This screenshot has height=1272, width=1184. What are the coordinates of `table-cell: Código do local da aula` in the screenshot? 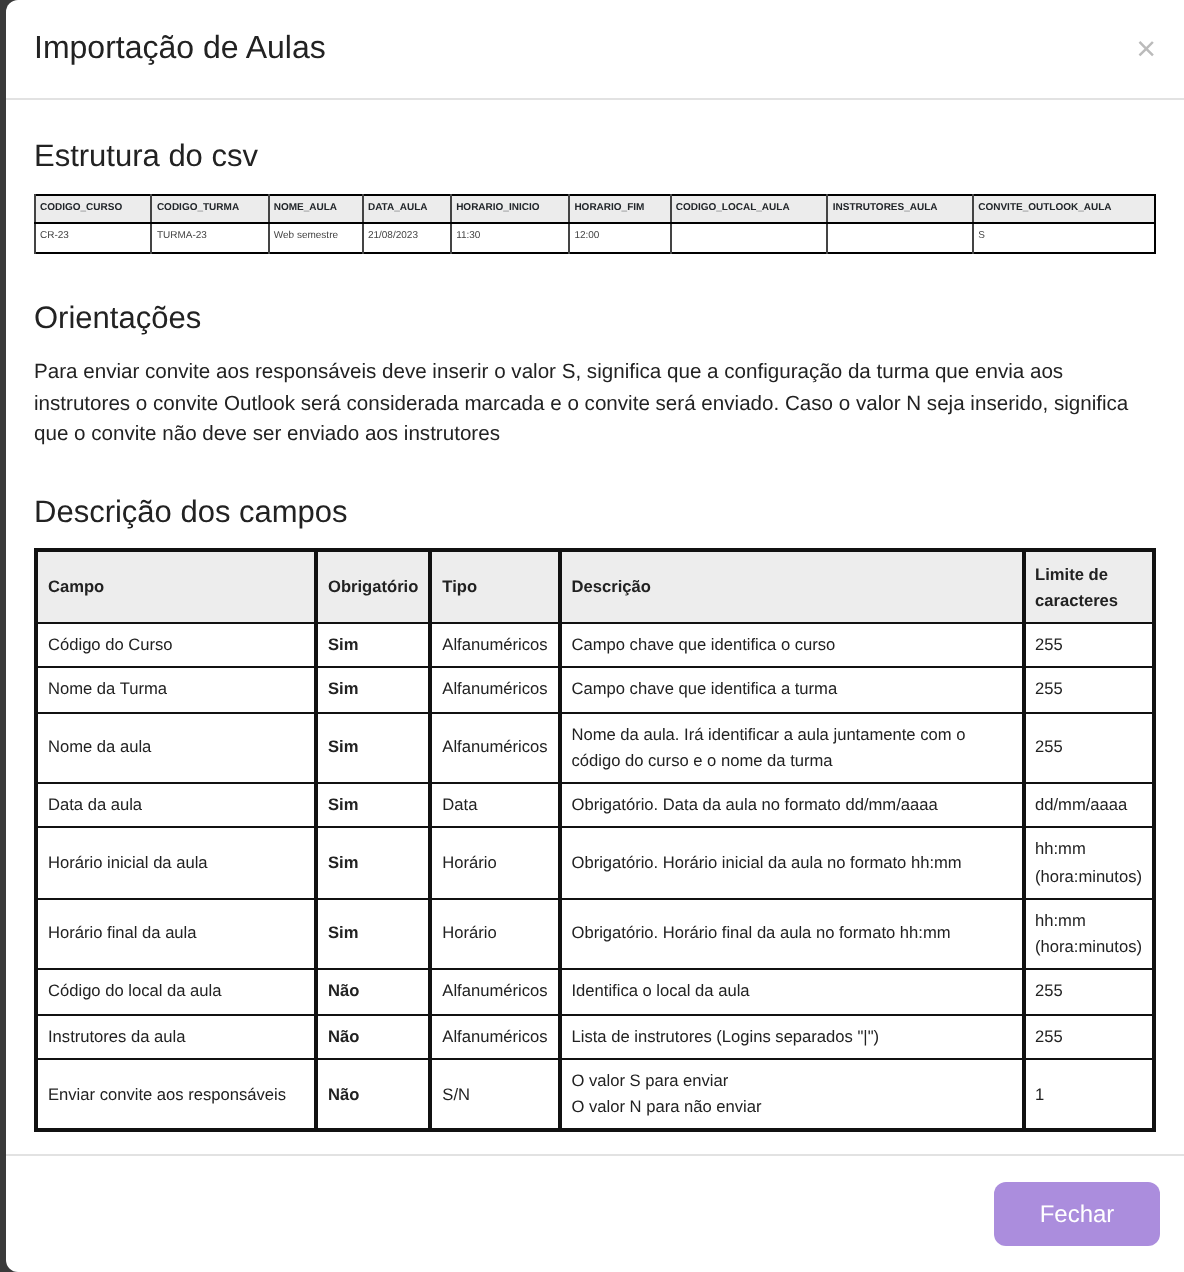 It's located at (135, 990).